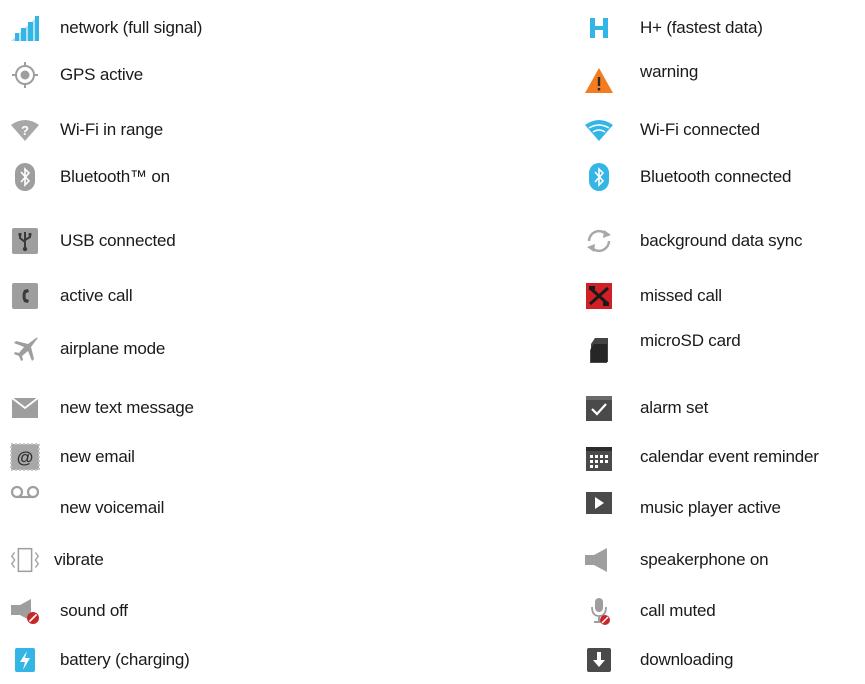 This screenshot has height=684, width=865. I want to click on legend-label: downloading, so click(687, 659).